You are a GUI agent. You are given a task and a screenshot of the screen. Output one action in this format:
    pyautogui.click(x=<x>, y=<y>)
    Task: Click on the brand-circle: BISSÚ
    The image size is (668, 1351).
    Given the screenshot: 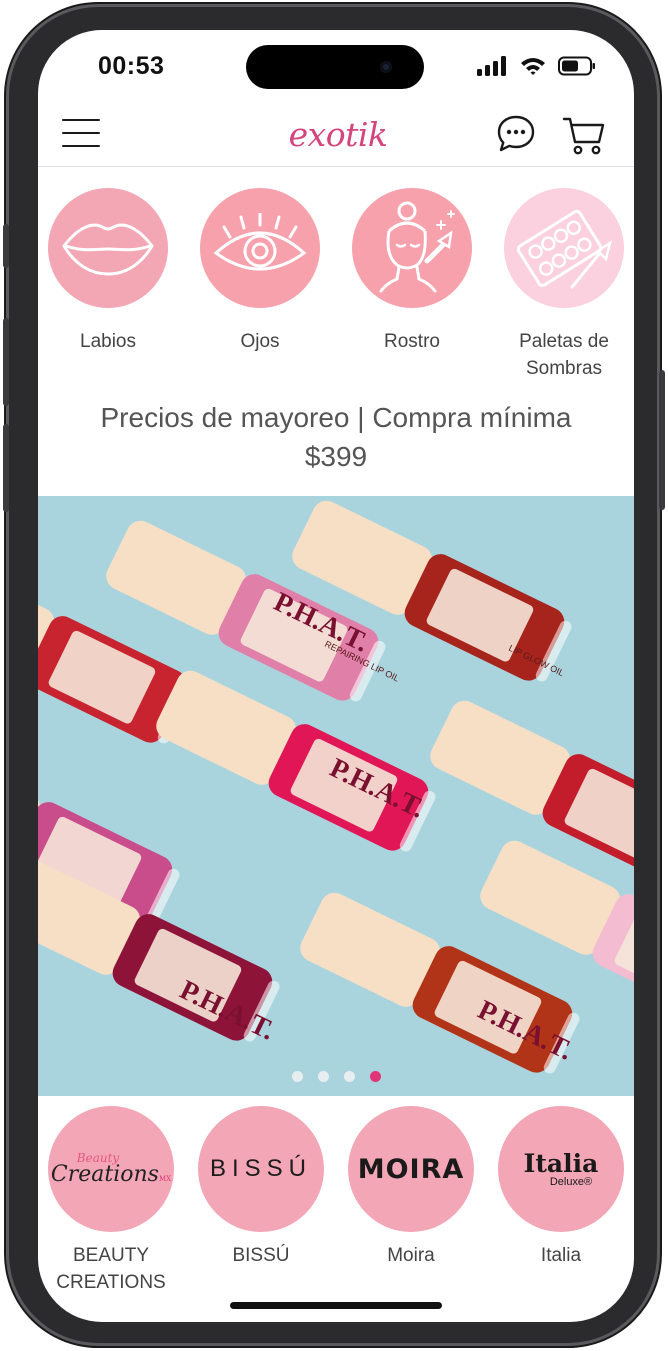 What is the action you would take?
    pyautogui.click(x=261, y=1169)
    